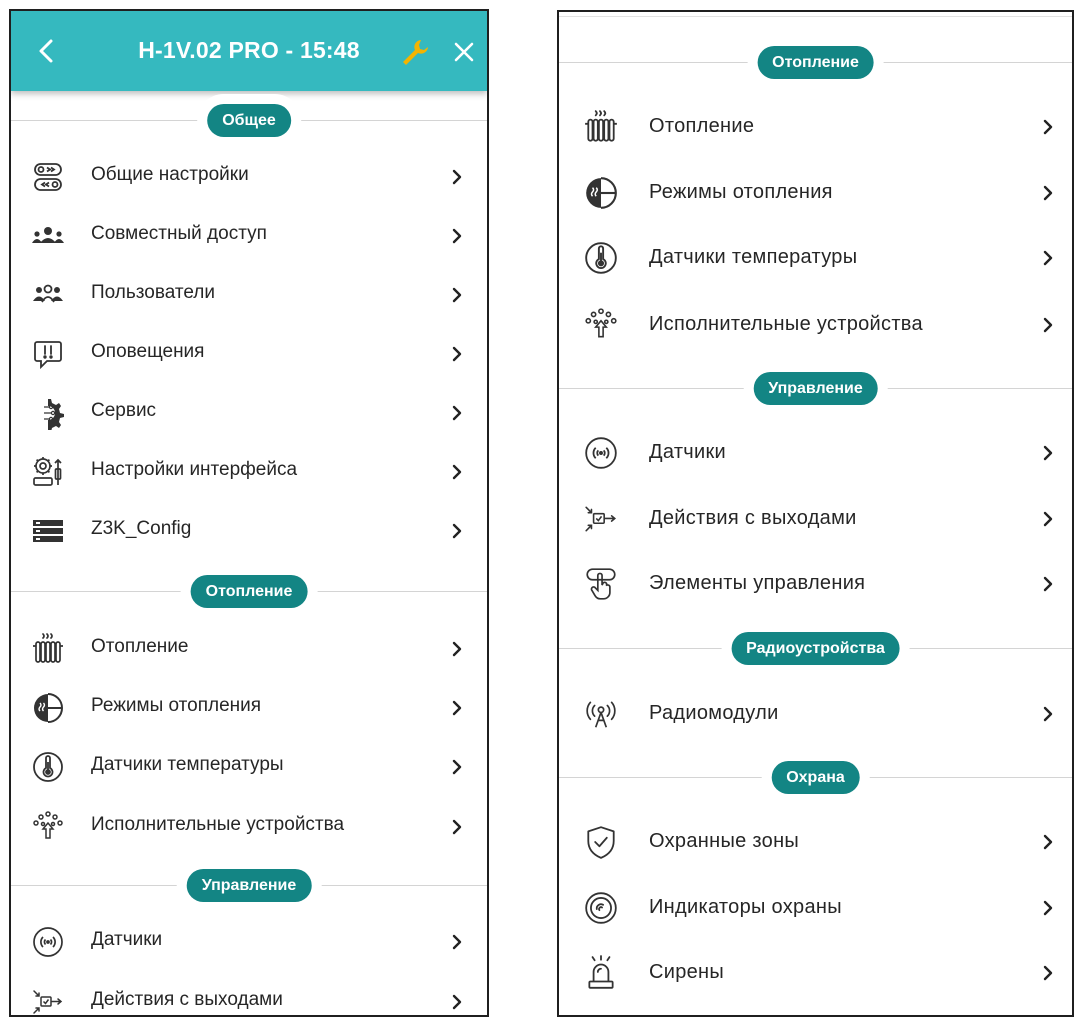 The image size is (1074, 1017). I want to click on users-icon, so click(48, 295).